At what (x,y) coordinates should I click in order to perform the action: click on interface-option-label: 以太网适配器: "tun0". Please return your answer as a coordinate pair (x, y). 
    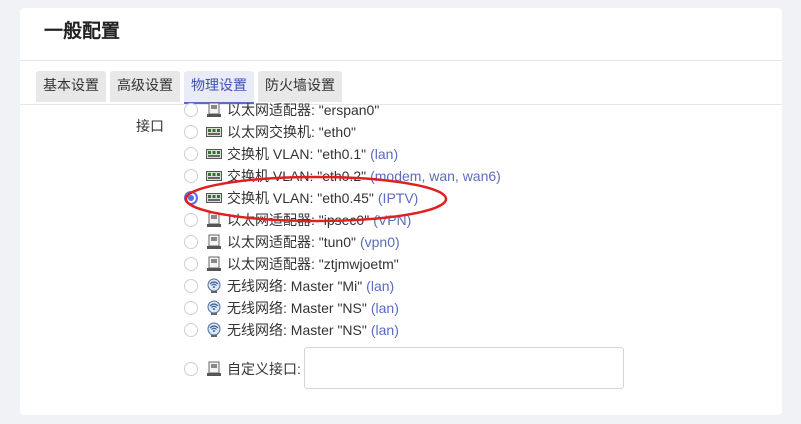
    Looking at the image, I should click on (291, 242).